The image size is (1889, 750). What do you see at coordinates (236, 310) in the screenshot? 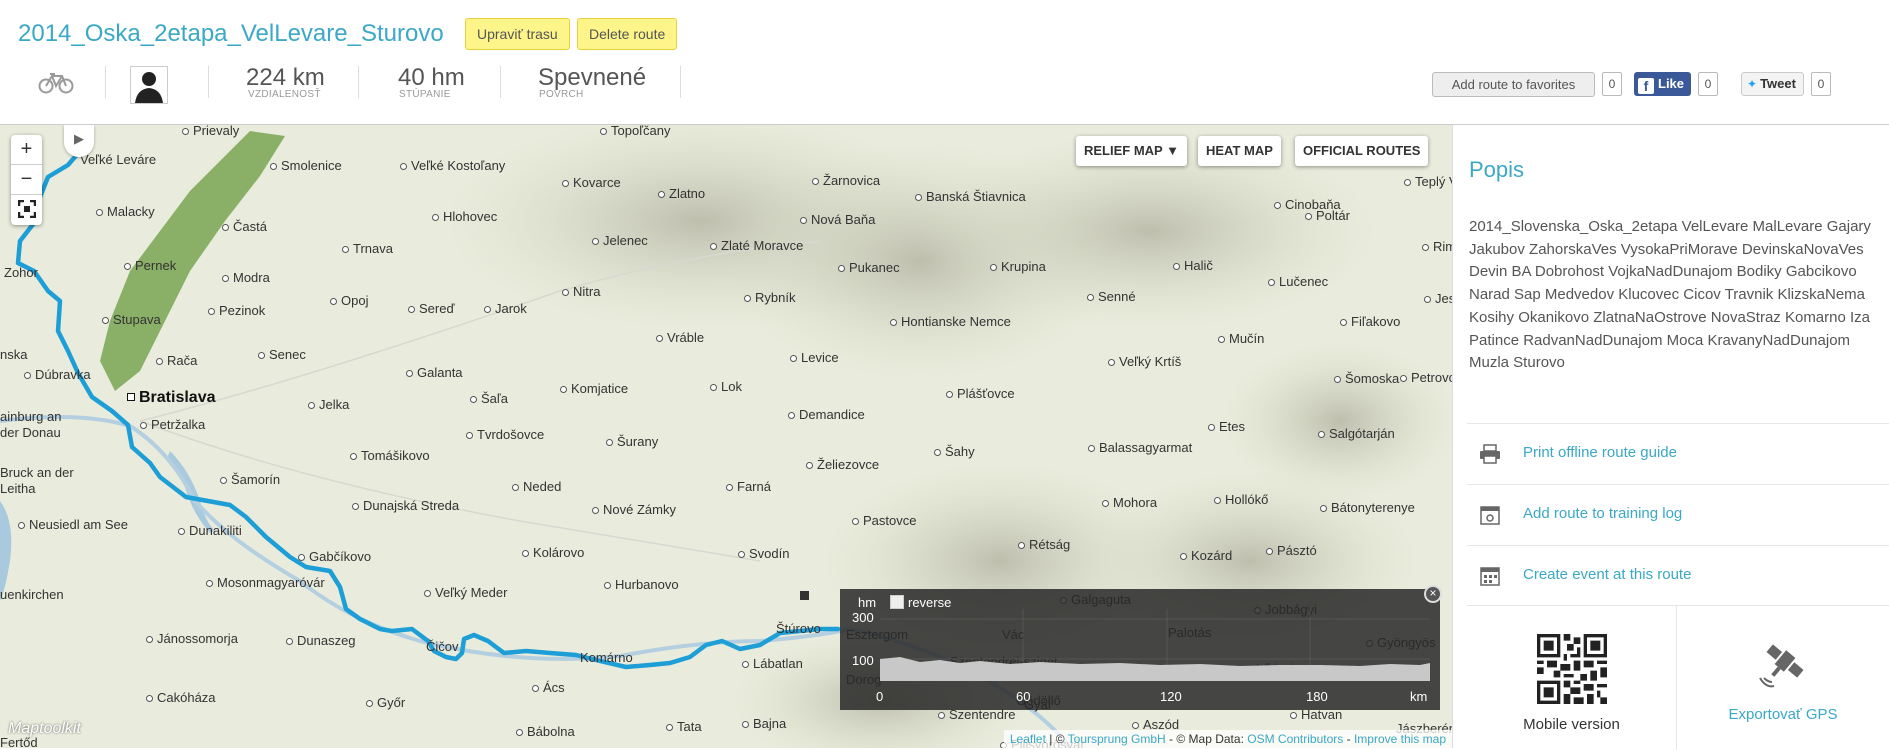
I see `place-label-32: Pezinok` at bounding box center [236, 310].